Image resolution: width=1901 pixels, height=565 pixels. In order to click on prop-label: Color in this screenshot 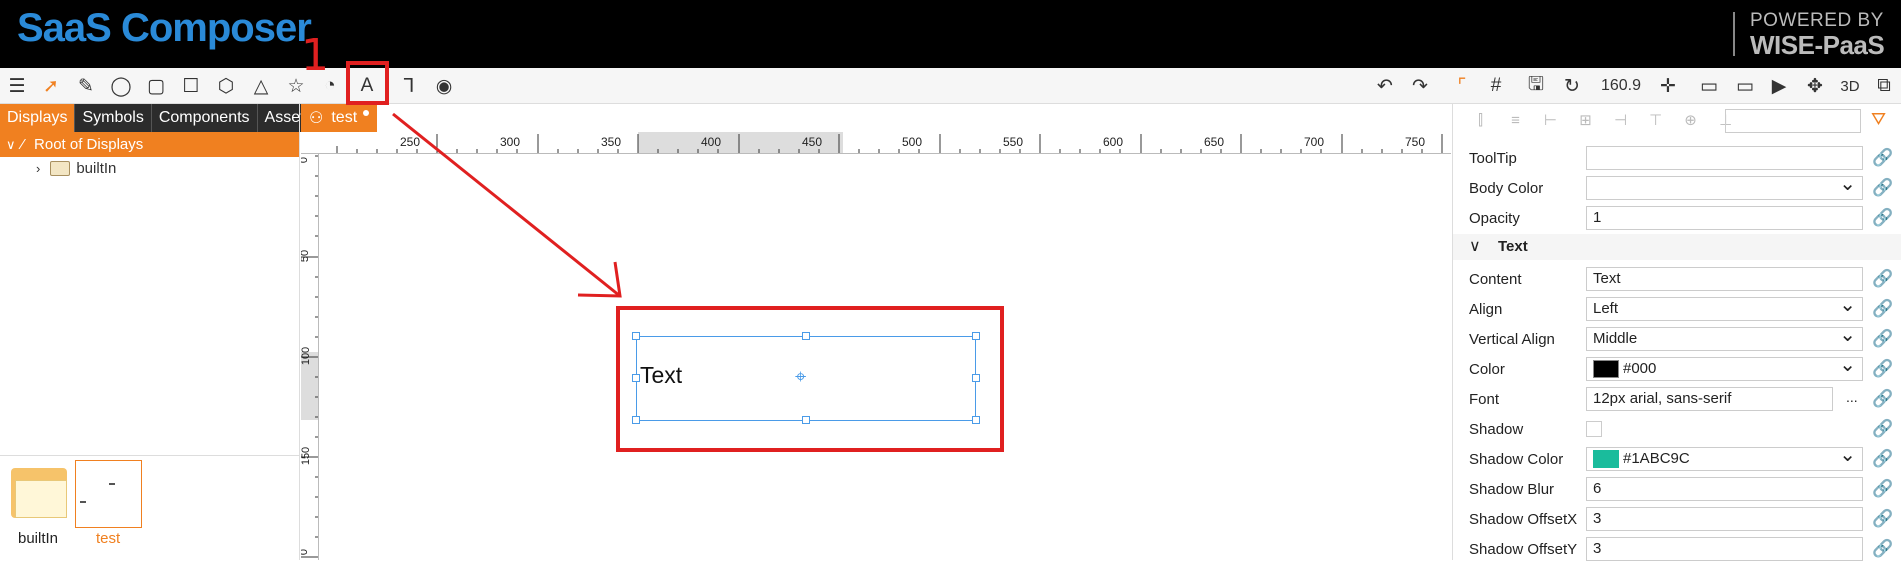, I will do `click(1487, 369)`.